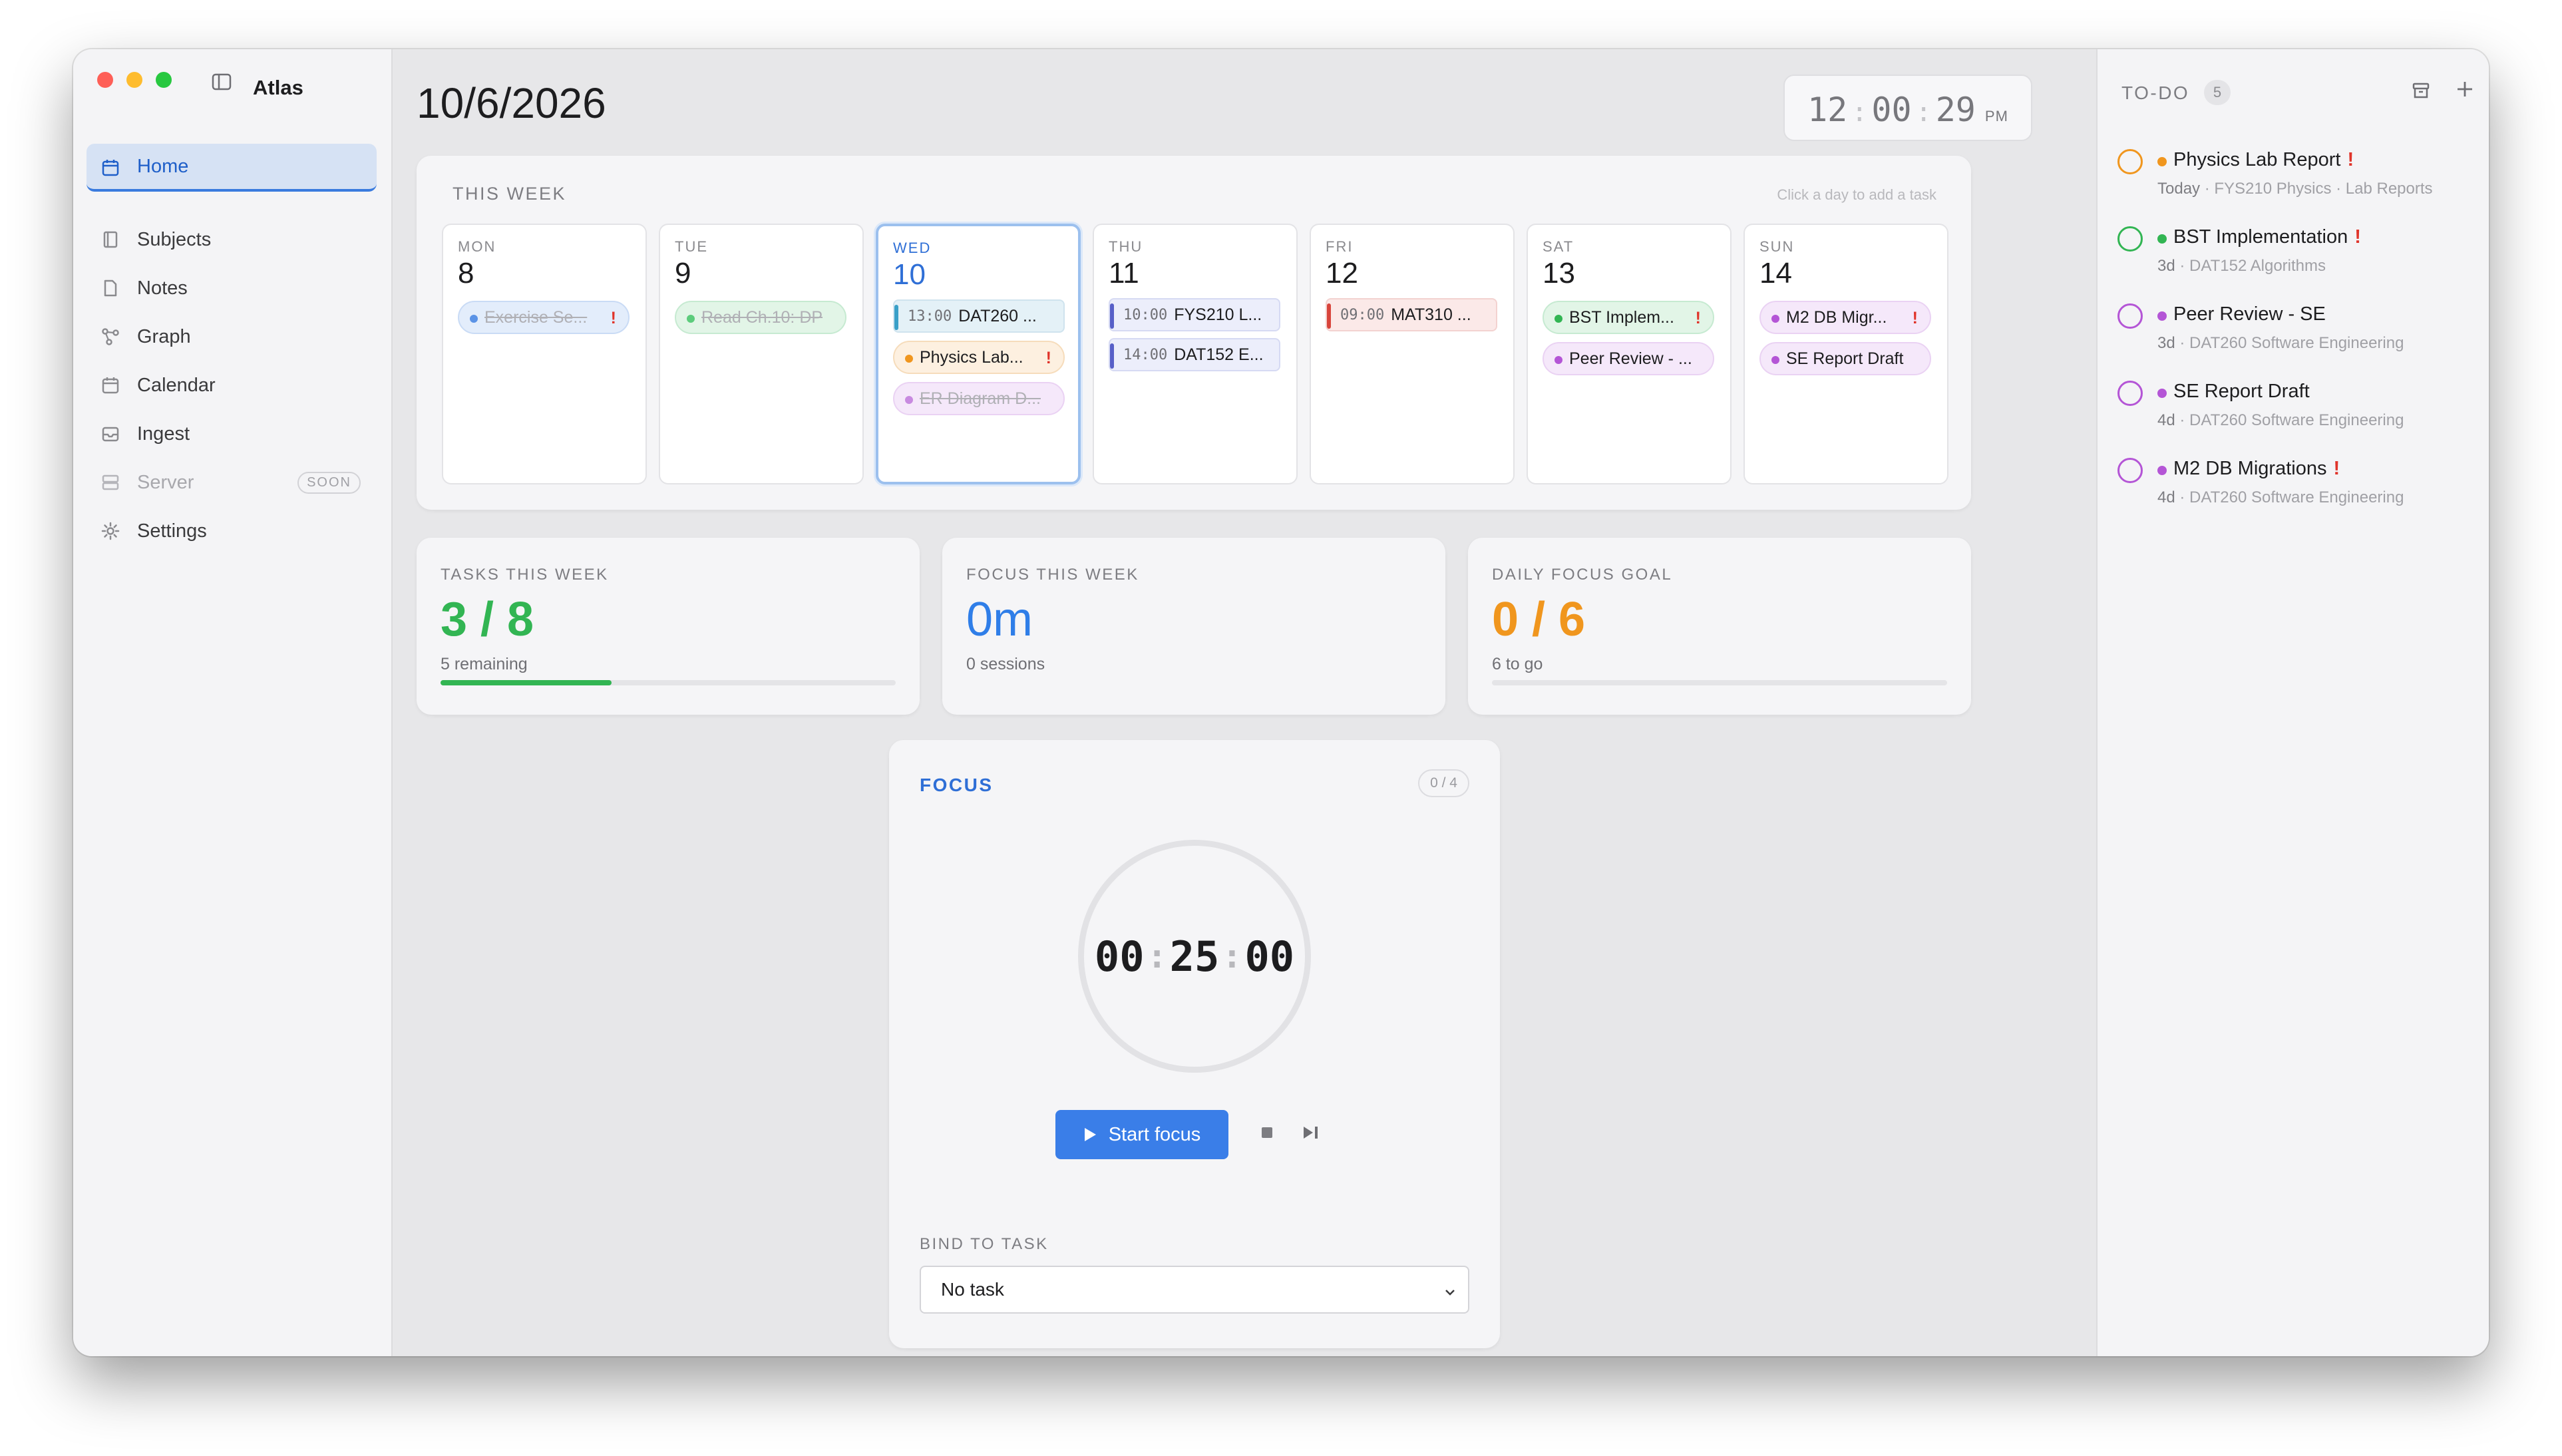 This screenshot has height=1456, width=2562. What do you see at coordinates (2296, 343) in the screenshot?
I see `todo-subject: DAT260 Software Engineering` at bounding box center [2296, 343].